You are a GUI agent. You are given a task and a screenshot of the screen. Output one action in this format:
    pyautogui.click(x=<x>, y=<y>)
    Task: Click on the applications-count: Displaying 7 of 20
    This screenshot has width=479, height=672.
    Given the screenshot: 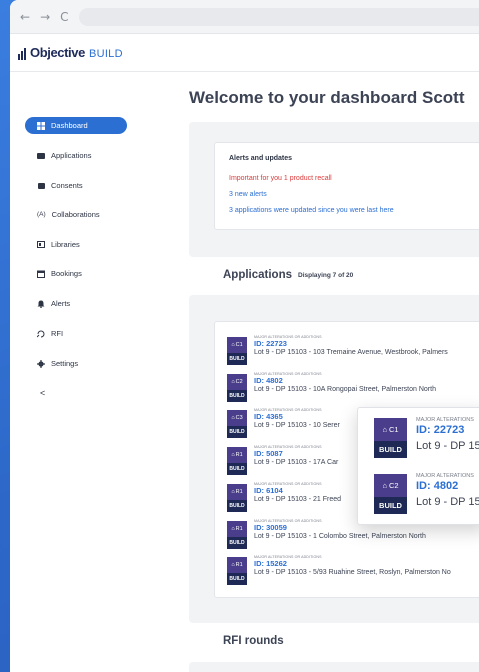 What is the action you would take?
    pyautogui.click(x=326, y=275)
    